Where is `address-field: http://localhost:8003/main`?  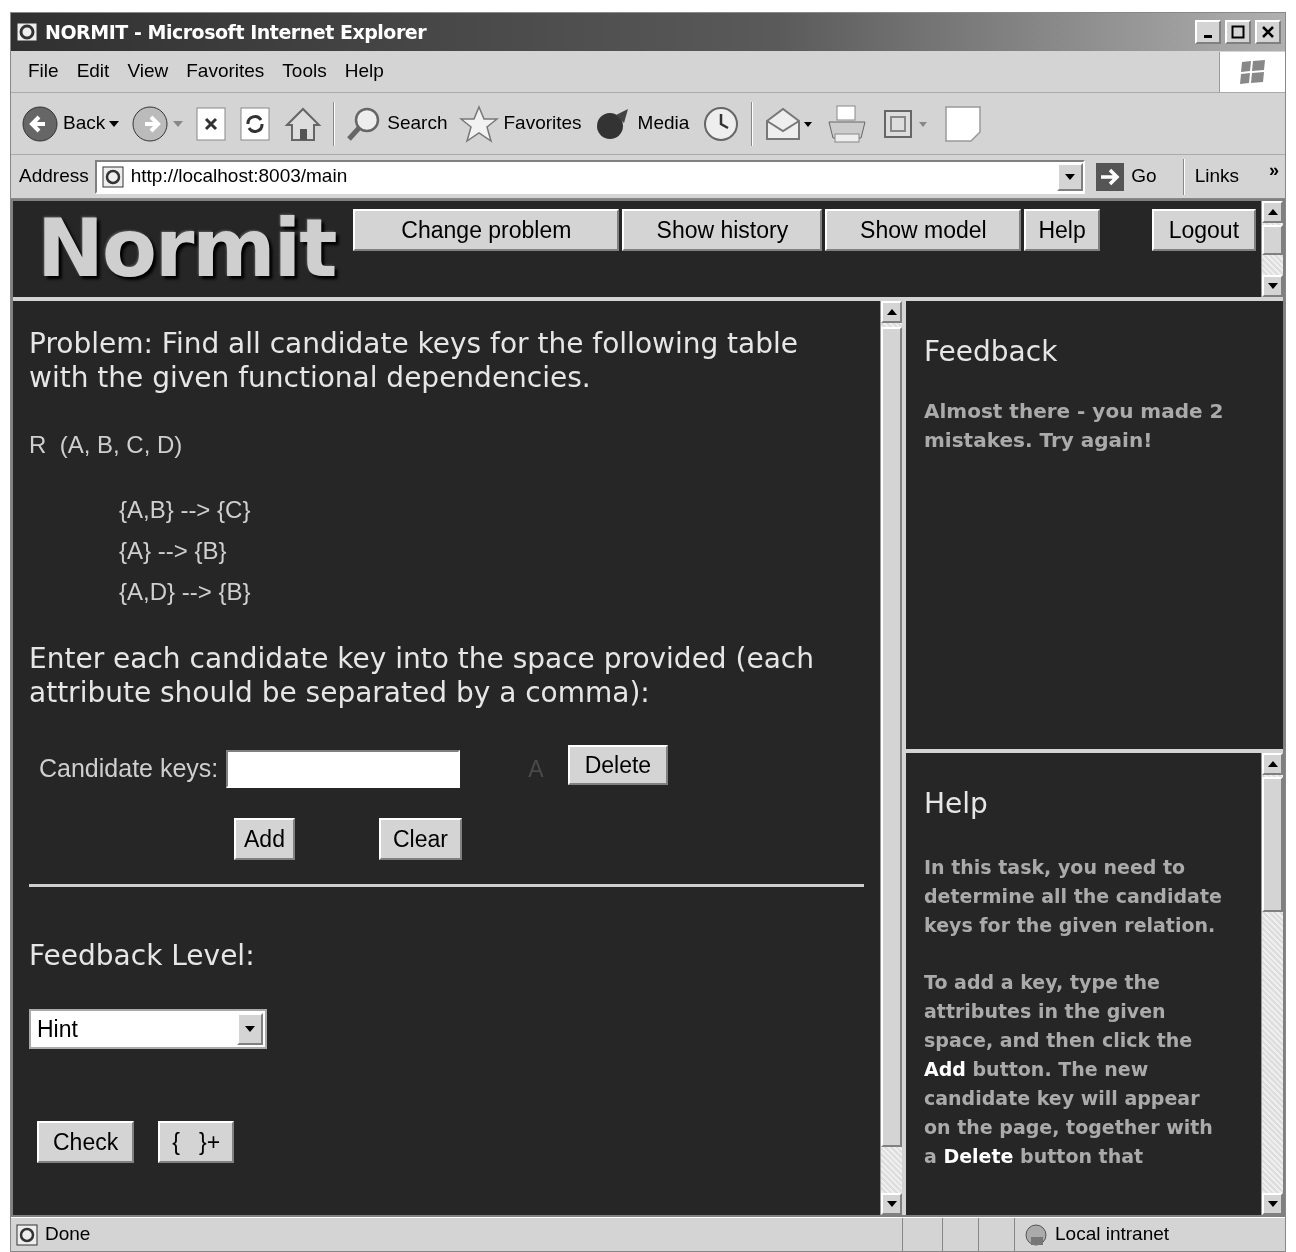
address-field: http://localhost:8003/main is located at coordinates (590, 176).